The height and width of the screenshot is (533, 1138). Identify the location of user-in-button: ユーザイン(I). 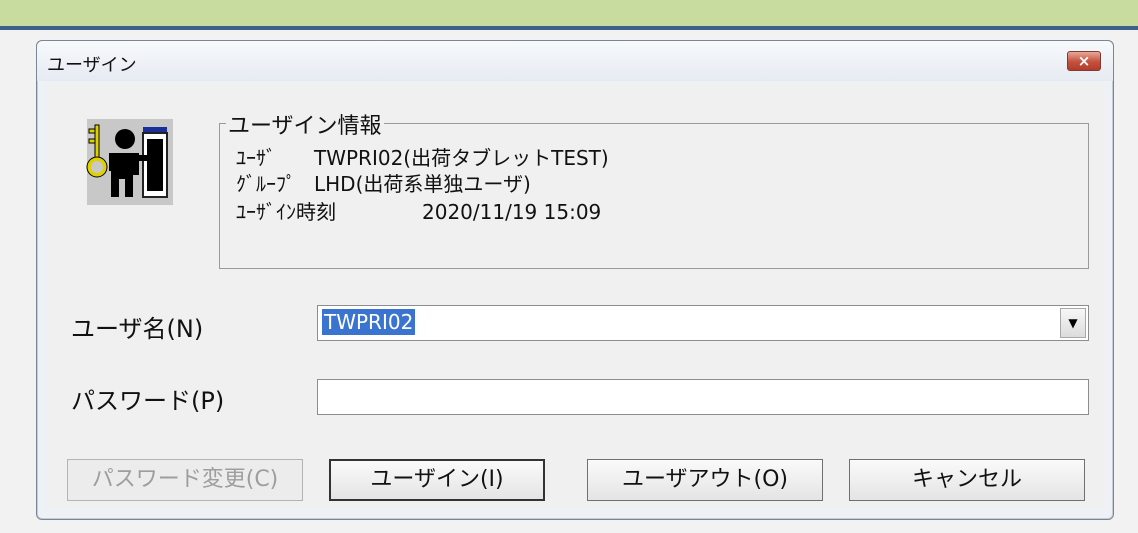
(437, 480).